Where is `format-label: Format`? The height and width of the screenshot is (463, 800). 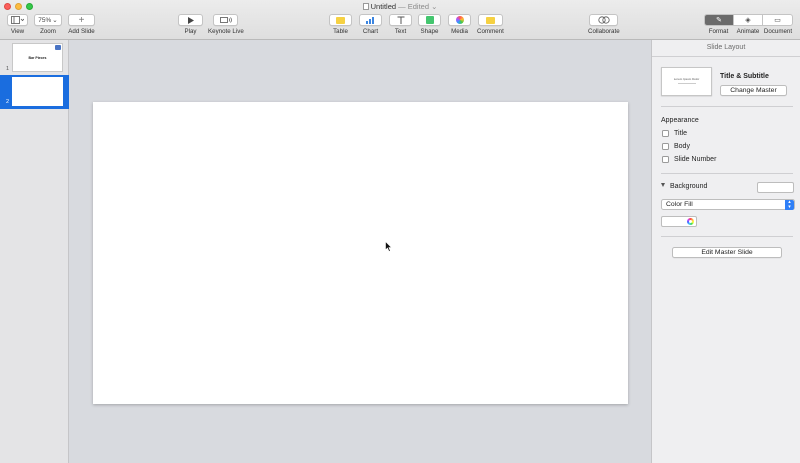 format-label: Format is located at coordinates (718, 31).